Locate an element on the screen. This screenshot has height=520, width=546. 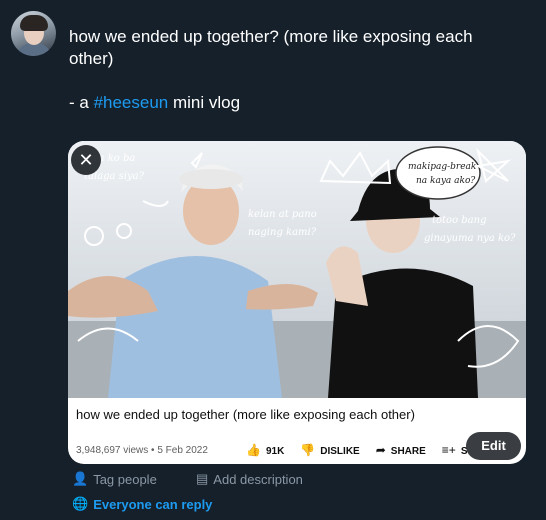
dislike-button: 👎 DISLIKE is located at coordinates (329, 450).